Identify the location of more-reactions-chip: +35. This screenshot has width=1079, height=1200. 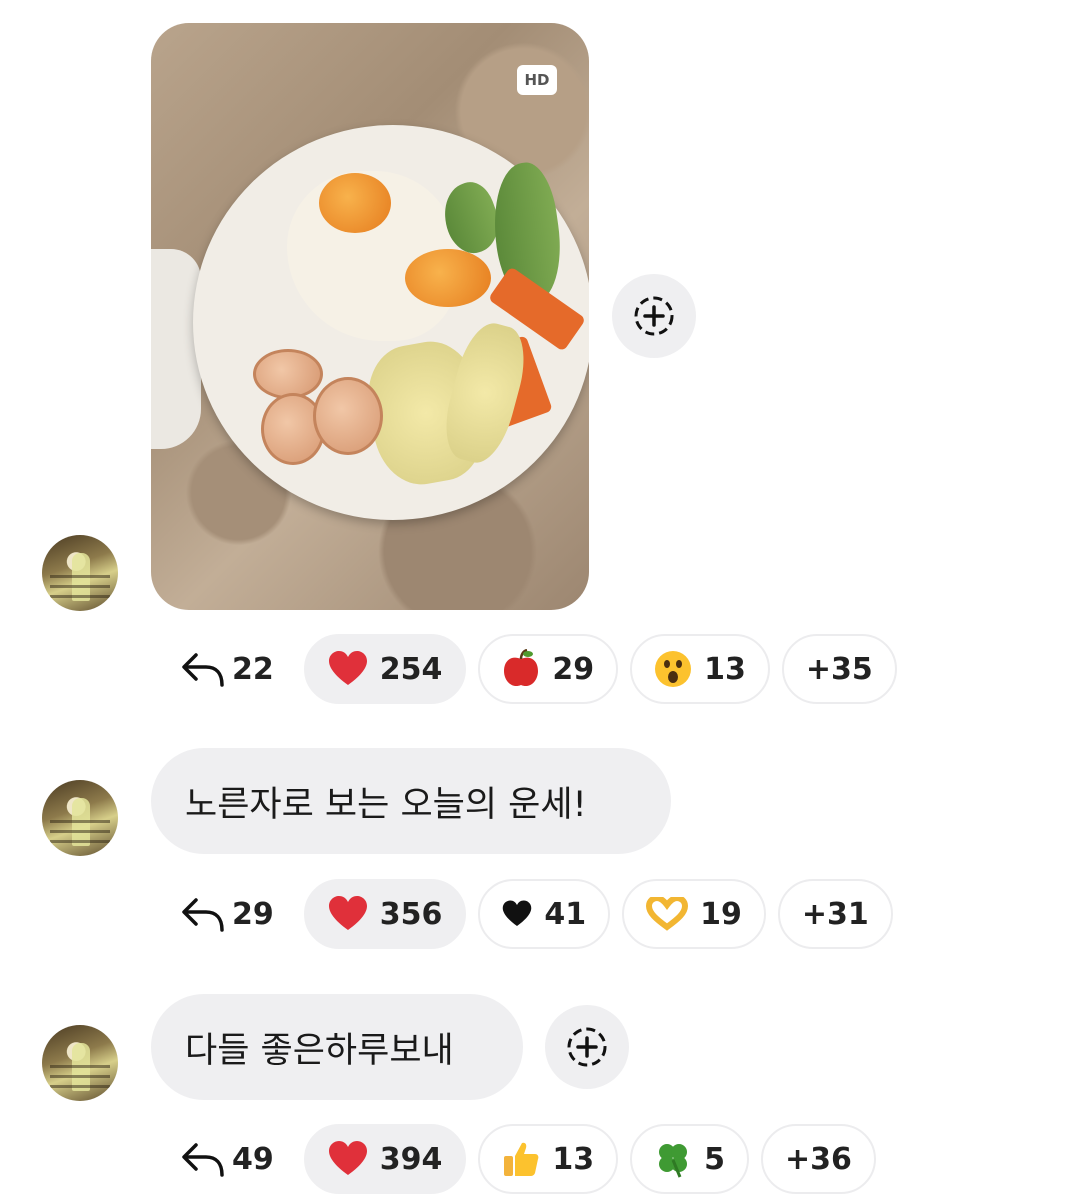
(839, 669).